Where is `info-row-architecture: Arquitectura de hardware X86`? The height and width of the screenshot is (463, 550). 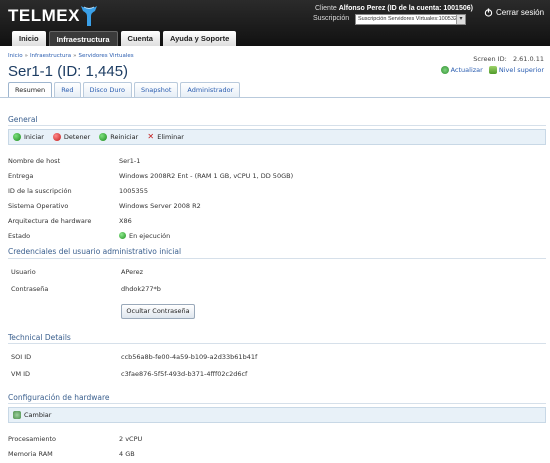
info-row-architecture: Arquitectura de hardware X86 is located at coordinates (277, 221).